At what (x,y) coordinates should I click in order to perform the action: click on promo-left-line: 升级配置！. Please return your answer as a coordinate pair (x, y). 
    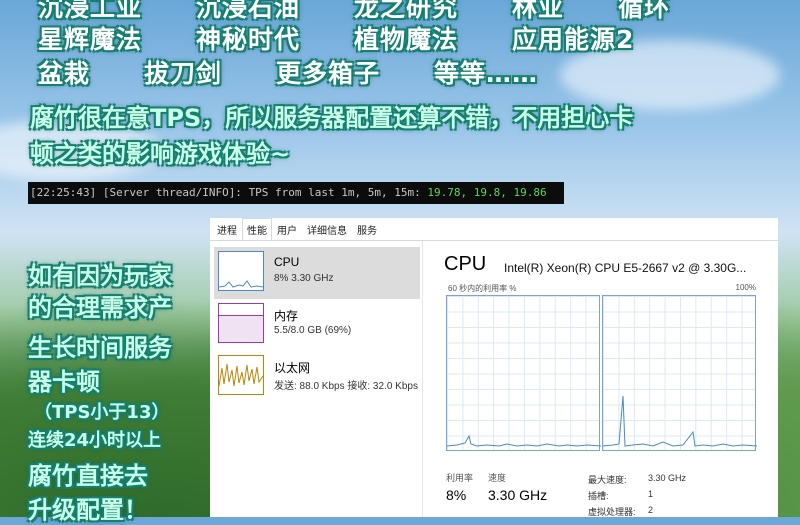
    Looking at the image, I should click on (88, 510).